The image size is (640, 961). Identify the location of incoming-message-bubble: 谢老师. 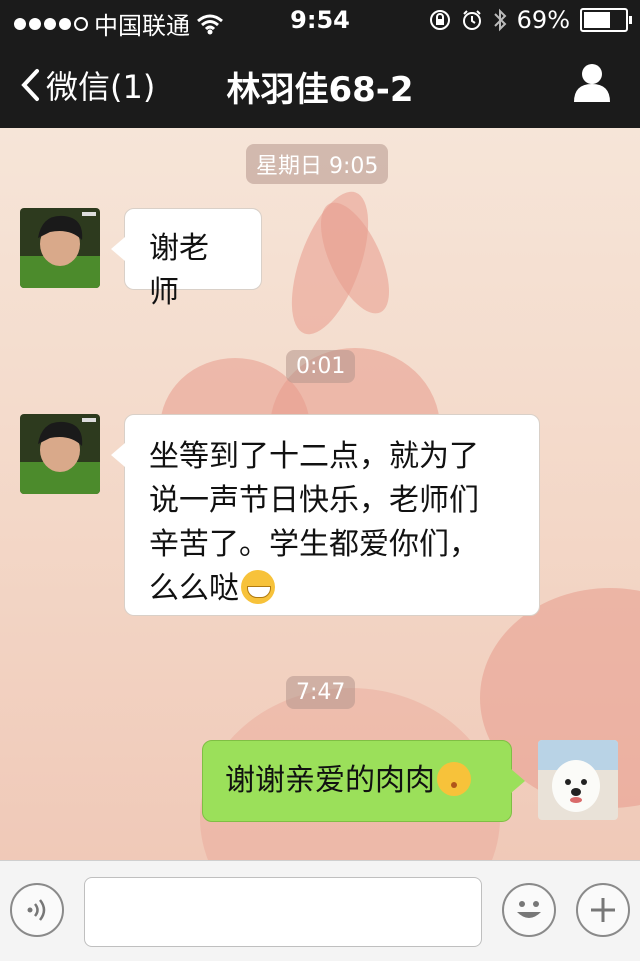
(186, 259).